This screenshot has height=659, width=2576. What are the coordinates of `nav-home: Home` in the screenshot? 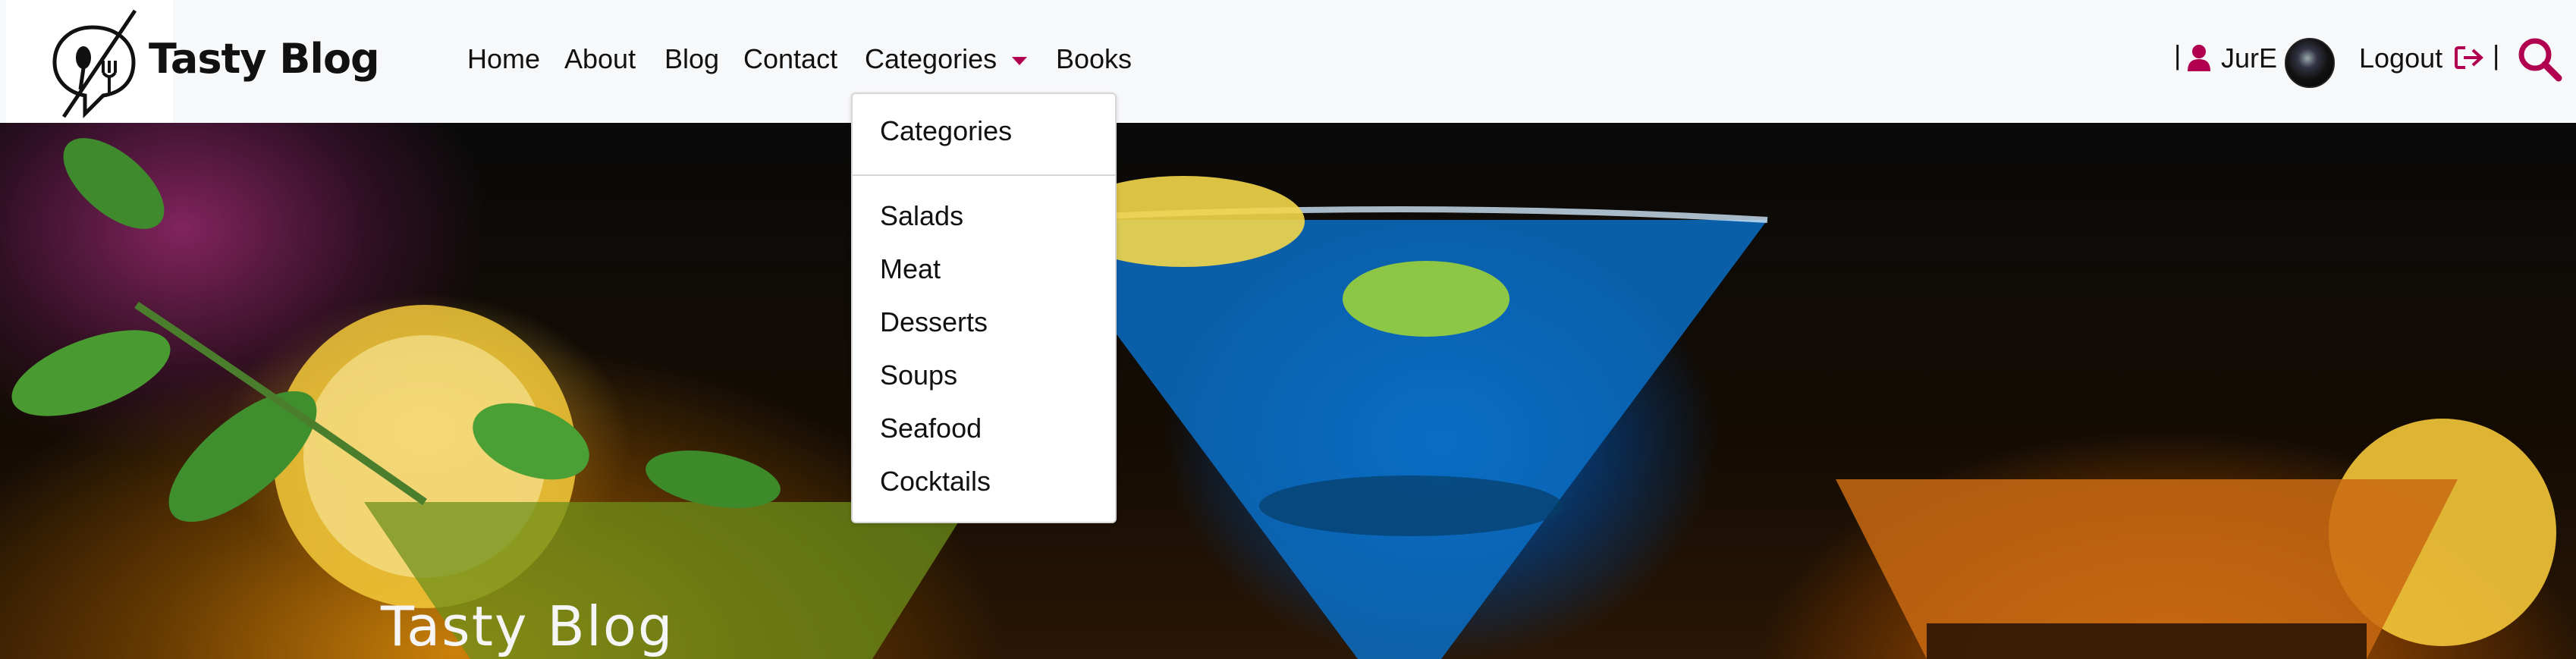 It's located at (503, 59).